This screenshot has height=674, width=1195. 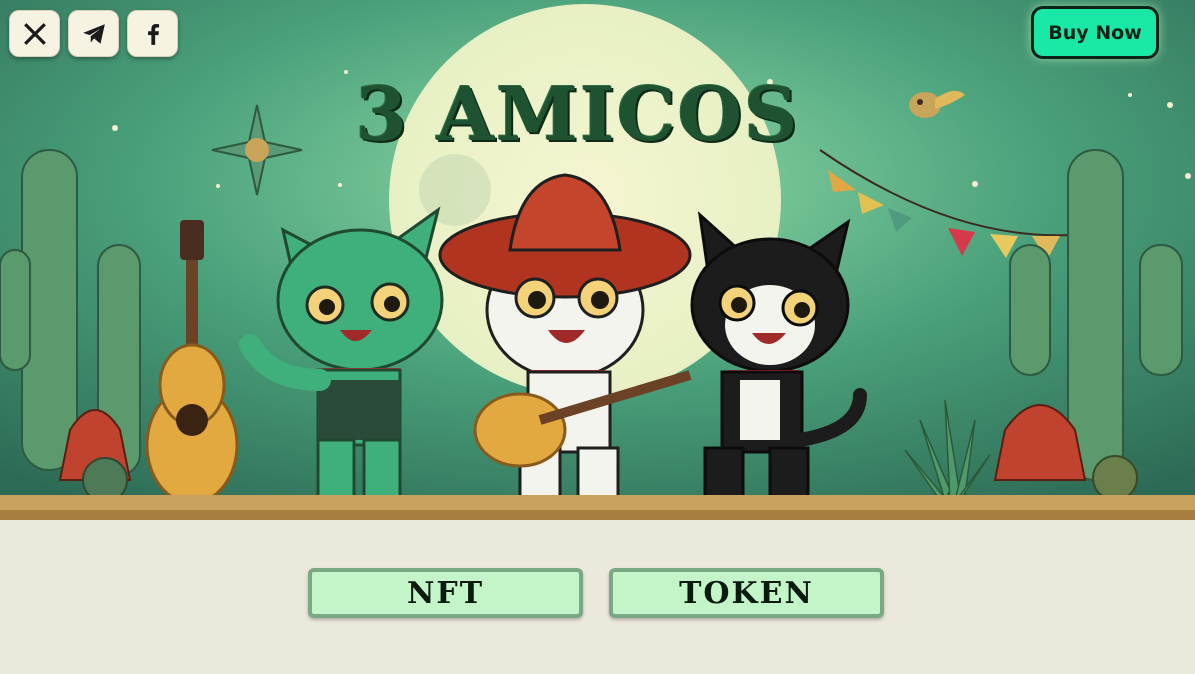 What do you see at coordinates (1095, 32) in the screenshot?
I see `buy-now-button: Buy Now` at bounding box center [1095, 32].